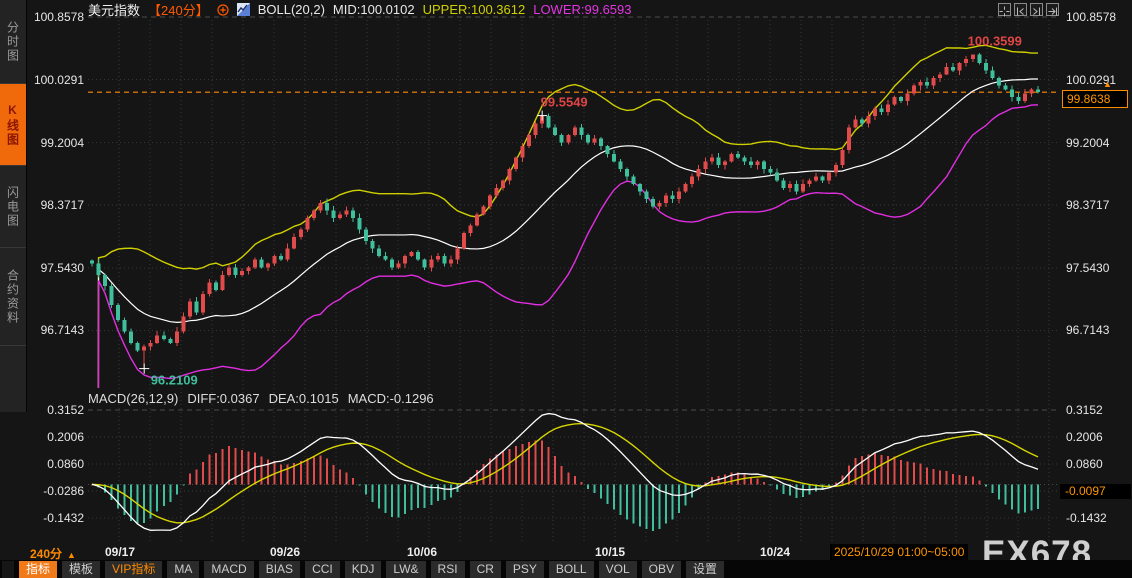 This screenshot has width=1132, height=578. What do you see at coordinates (38, 569) in the screenshot?
I see `tab-indicator: 指标` at bounding box center [38, 569].